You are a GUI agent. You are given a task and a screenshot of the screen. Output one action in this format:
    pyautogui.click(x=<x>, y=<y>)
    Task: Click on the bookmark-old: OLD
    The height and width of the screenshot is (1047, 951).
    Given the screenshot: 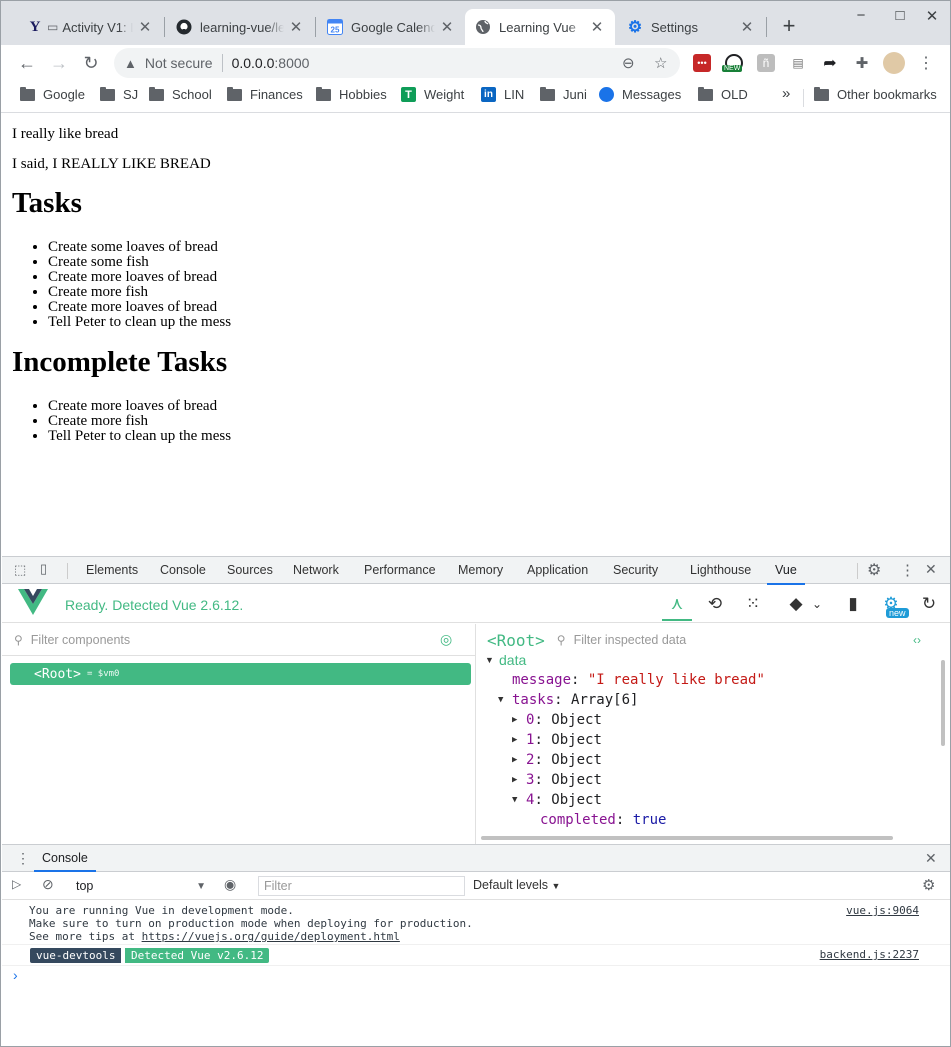 What is the action you would take?
    pyautogui.click(x=723, y=94)
    